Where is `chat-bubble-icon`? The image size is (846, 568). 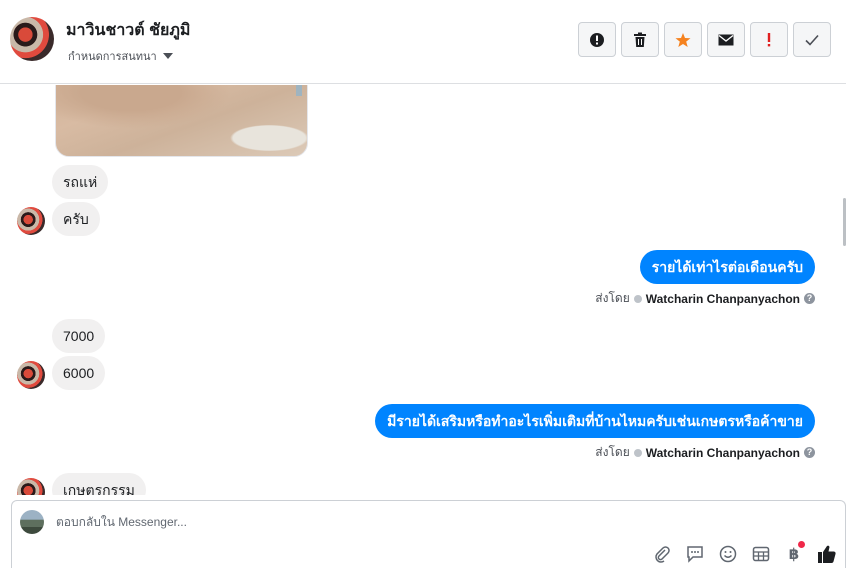 chat-bubble-icon is located at coordinates (695, 554).